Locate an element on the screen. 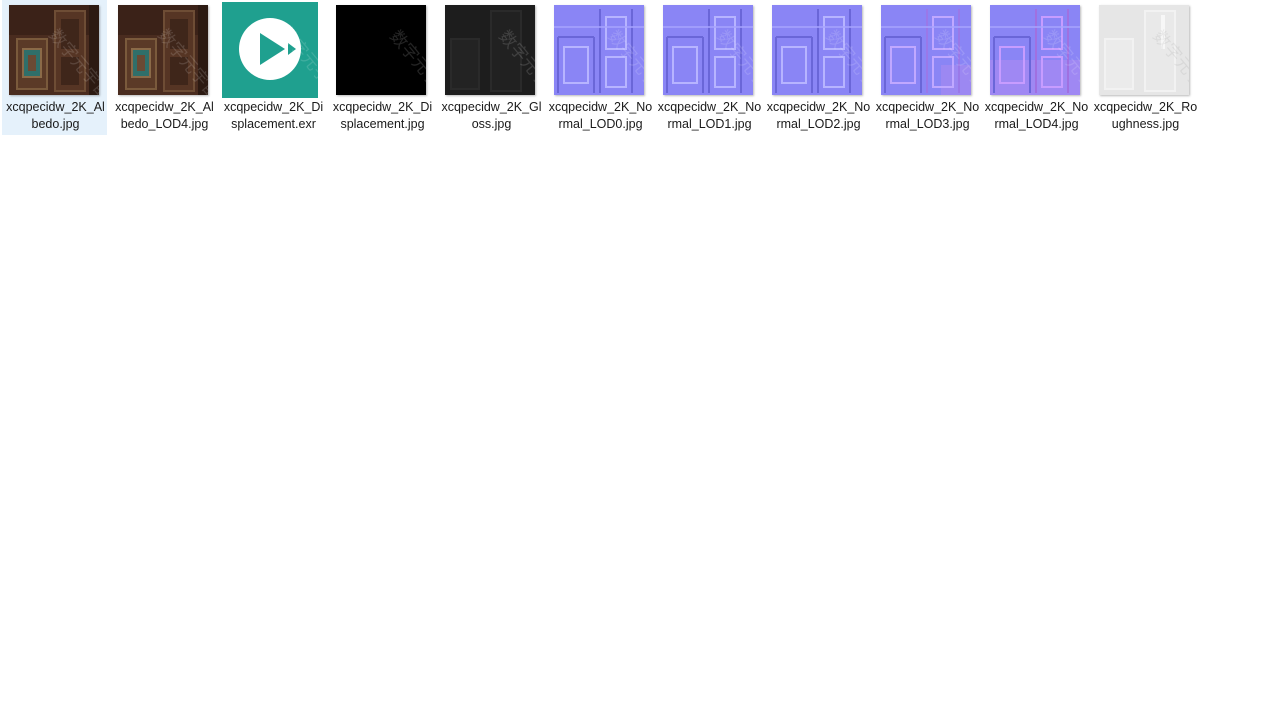 Image resolution: width=1280 pixels, height=720 pixels. roughness-thumbnail-icon: 数字元宇宙 is located at coordinates (1144, 50).